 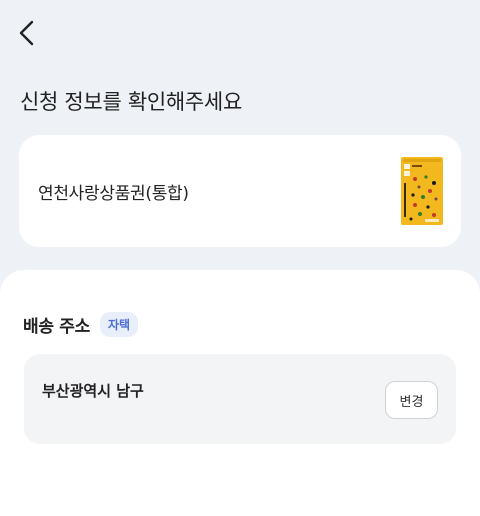 What do you see at coordinates (93, 391) in the screenshot?
I see `delivery-address: 부산광역시 남구` at bounding box center [93, 391].